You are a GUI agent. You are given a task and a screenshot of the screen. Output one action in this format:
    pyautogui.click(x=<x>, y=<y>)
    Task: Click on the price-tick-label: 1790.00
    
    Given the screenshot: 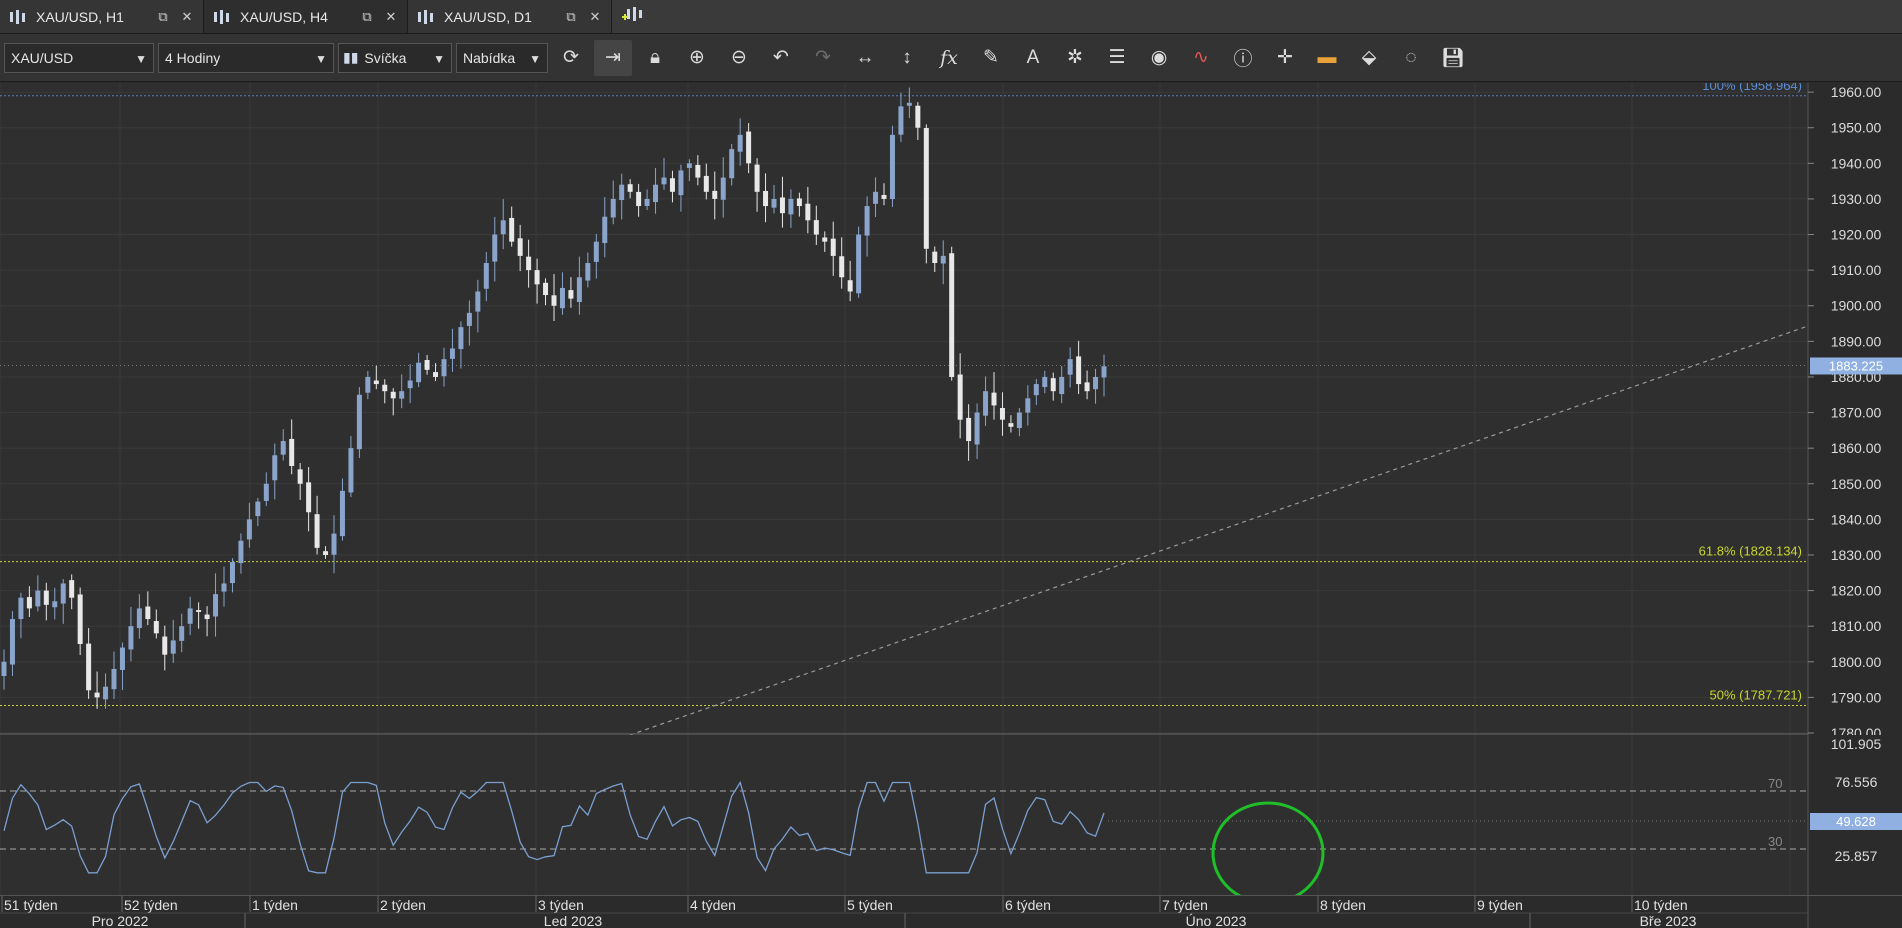 What is the action you would take?
    pyautogui.click(x=1856, y=697)
    